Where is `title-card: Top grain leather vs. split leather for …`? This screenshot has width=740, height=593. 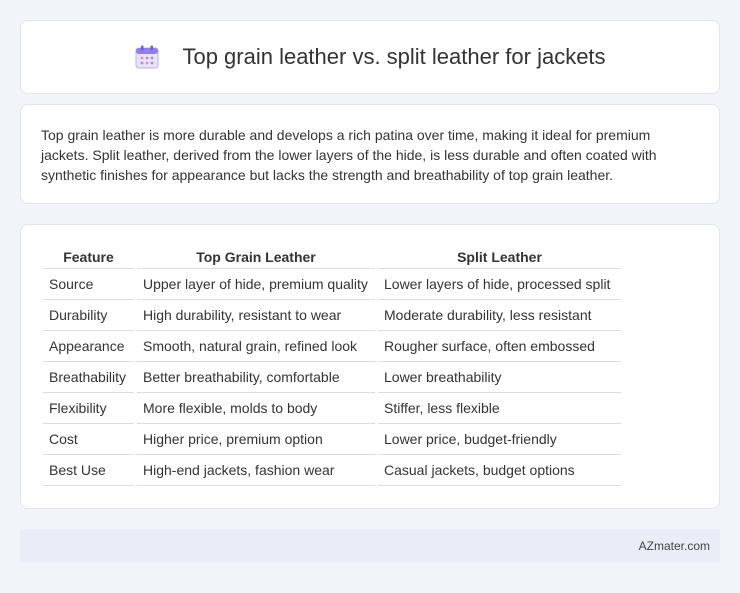
title-card: Top grain leather vs. split leather for … is located at coordinates (370, 57).